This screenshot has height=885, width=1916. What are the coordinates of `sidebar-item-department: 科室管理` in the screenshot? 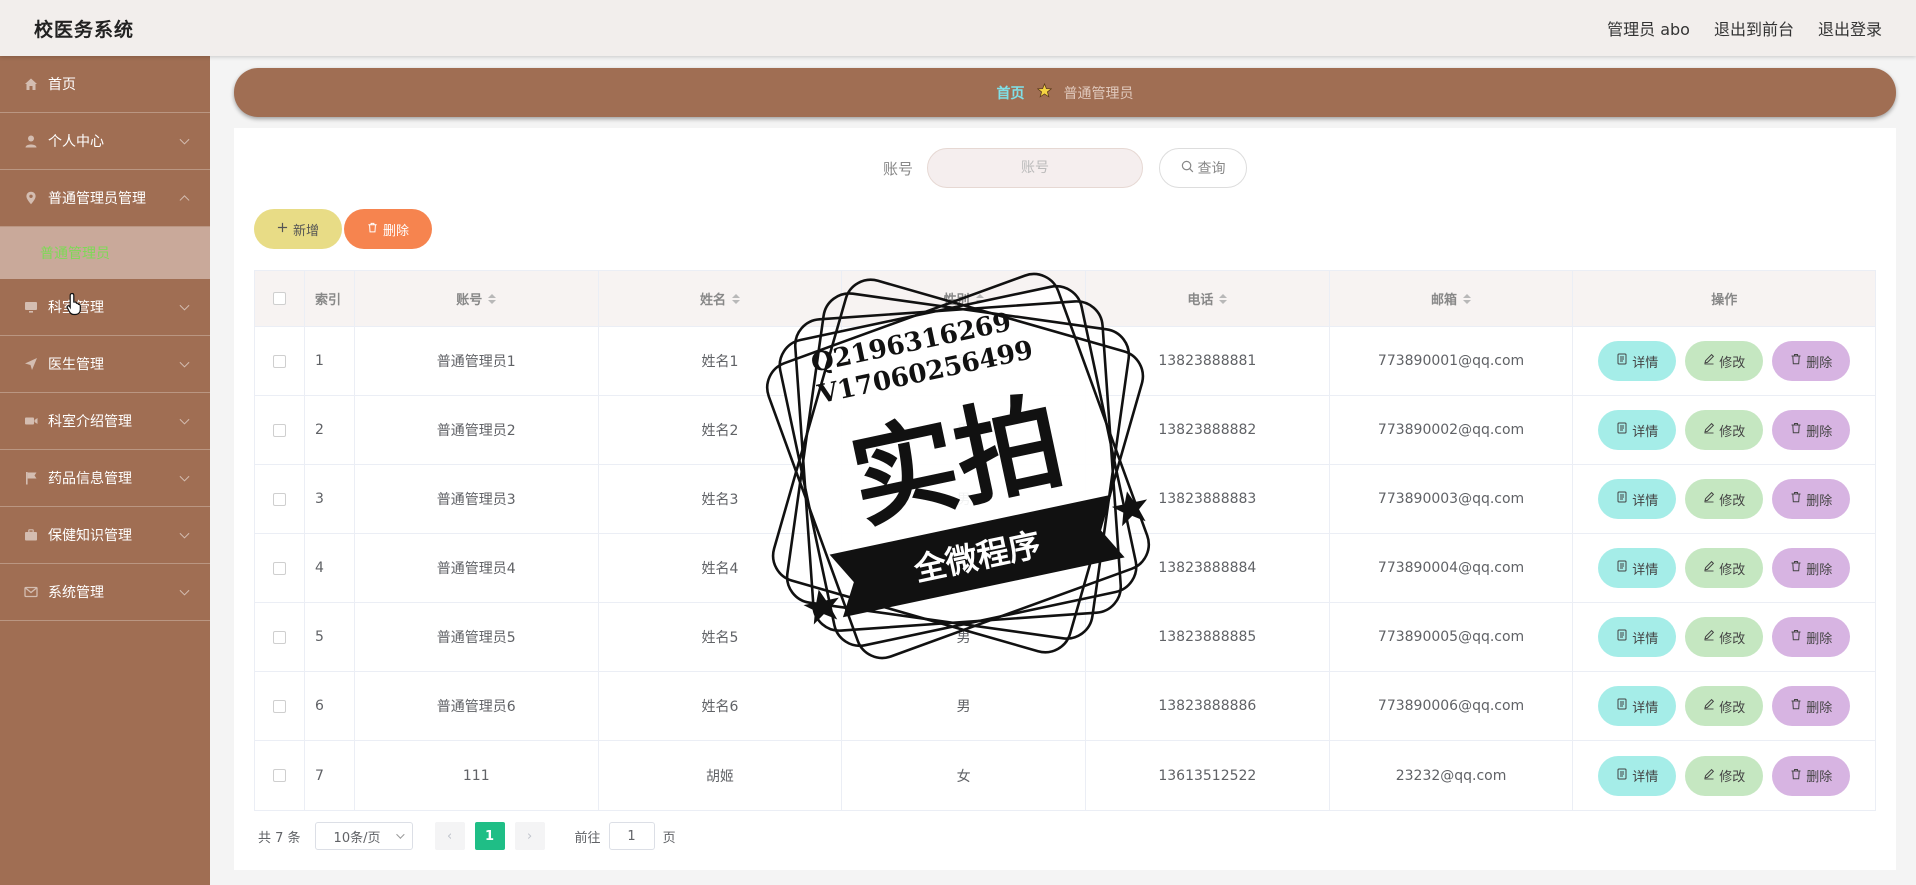 It's located at (105, 307).